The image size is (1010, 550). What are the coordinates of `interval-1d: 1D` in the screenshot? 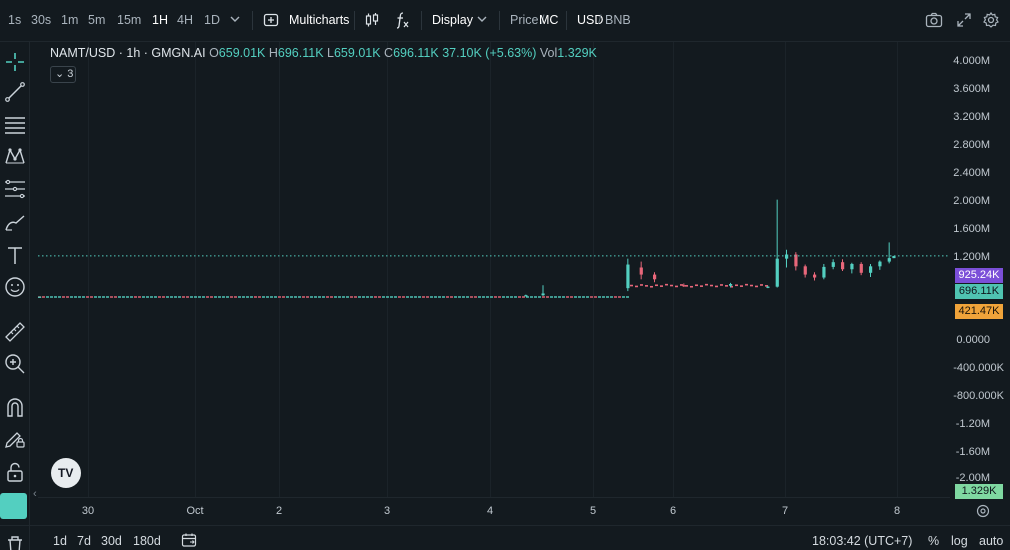 It's located at (212, 20).